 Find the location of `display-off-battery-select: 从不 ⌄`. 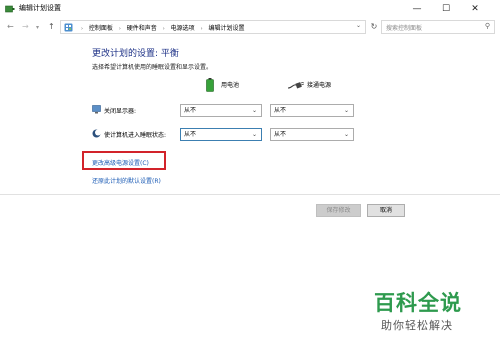

display-off-battery-select: 从不 ⌄ is located at coordinates (221, 110).